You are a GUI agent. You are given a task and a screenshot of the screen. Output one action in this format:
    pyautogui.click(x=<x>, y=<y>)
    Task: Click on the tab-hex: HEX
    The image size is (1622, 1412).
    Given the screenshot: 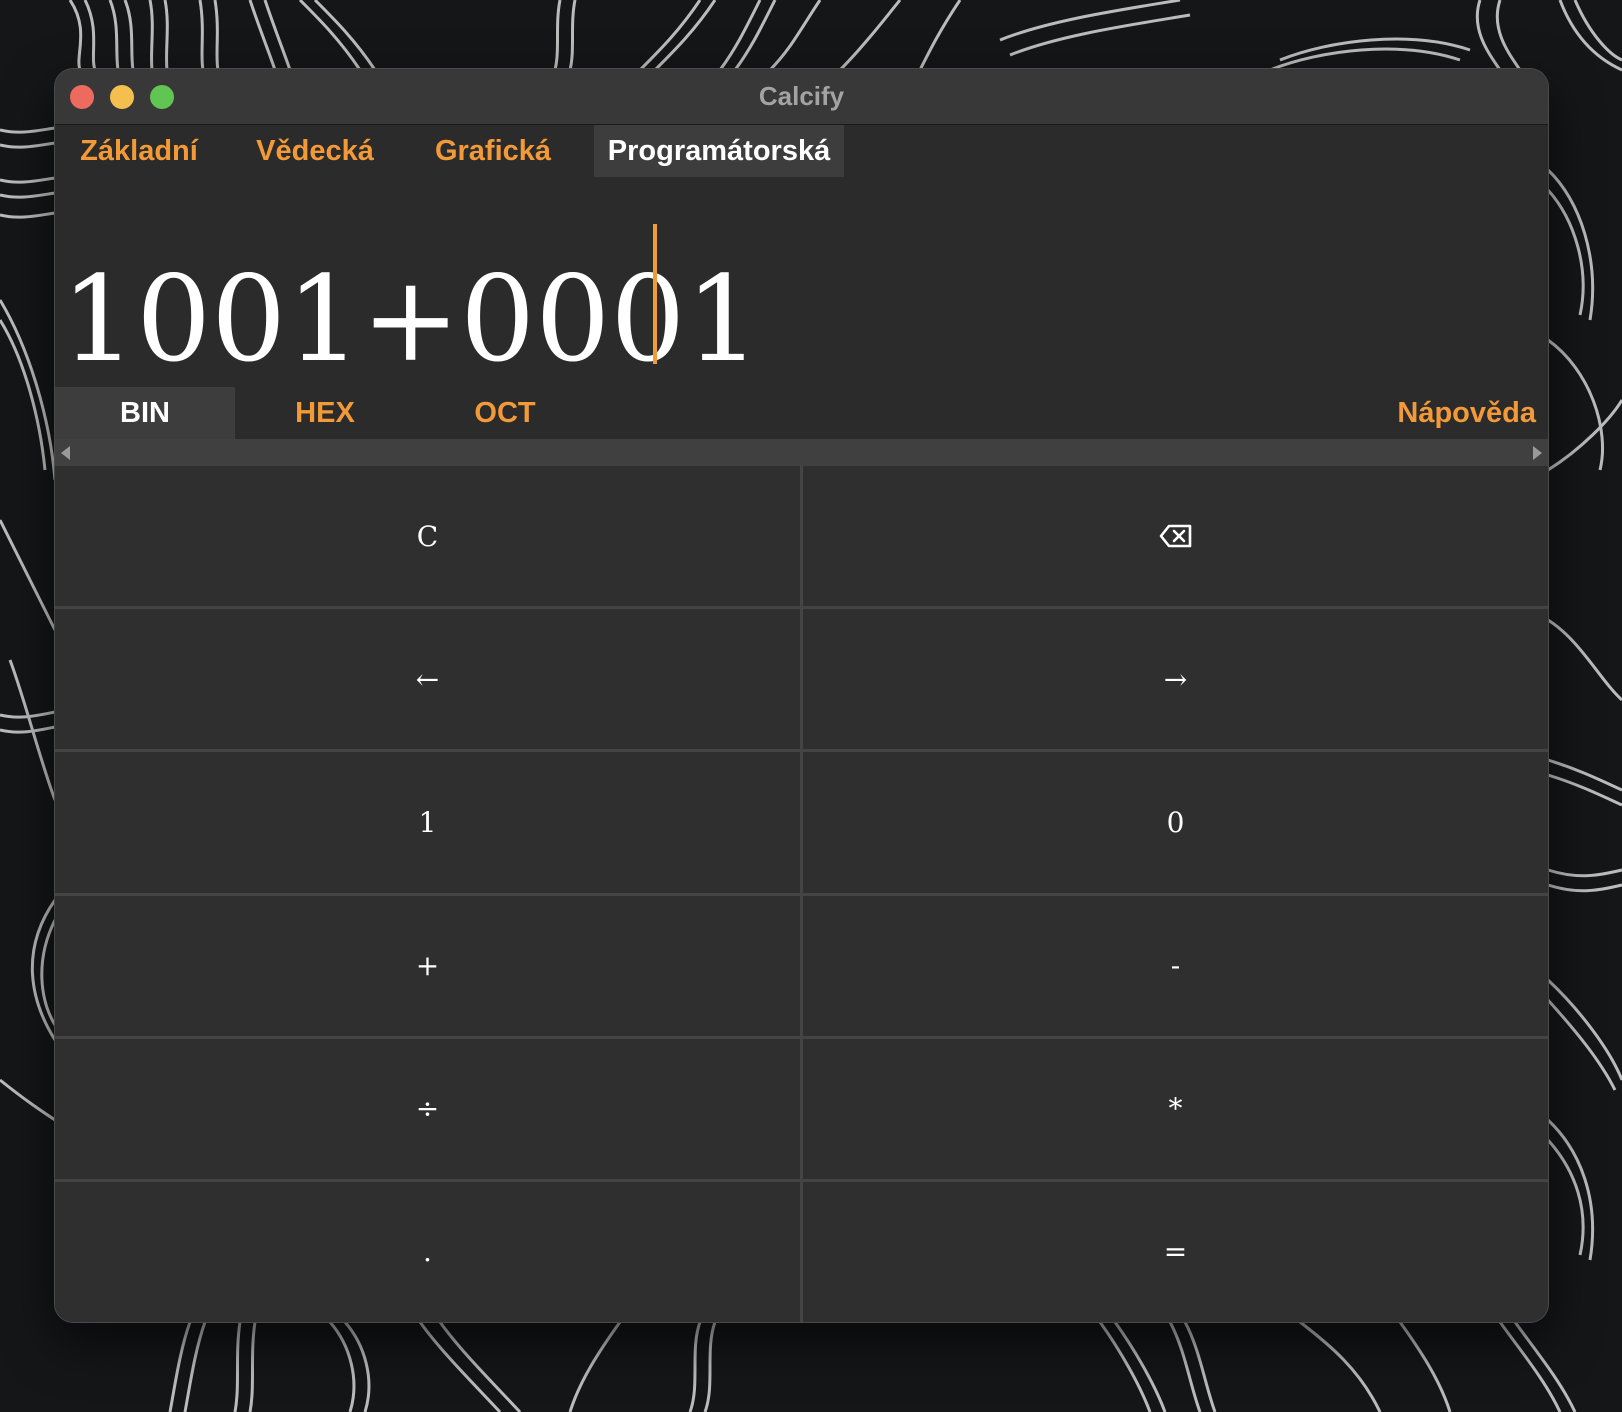 What is the action you would take?
    pyautogui.click(x=325, y=413)
    